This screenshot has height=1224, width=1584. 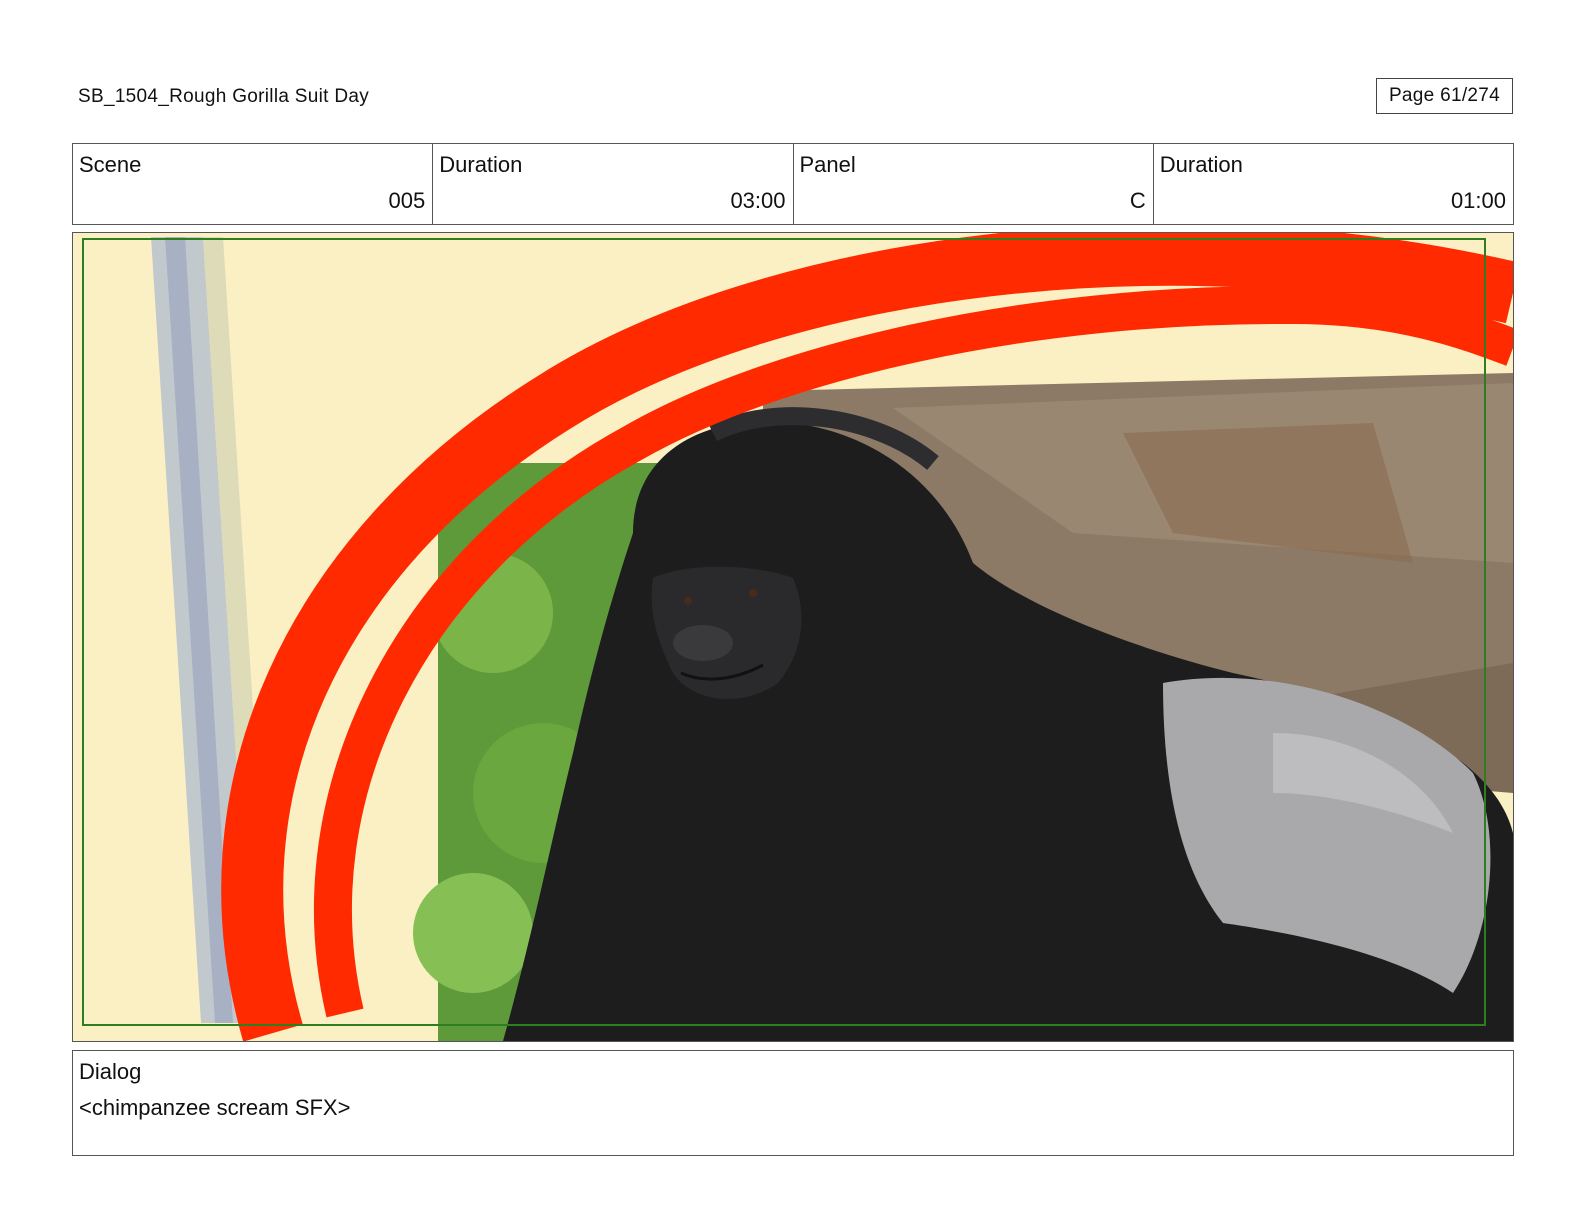 I want to click on page-indicator: Page 61/274, so click(x=1444, y=96).